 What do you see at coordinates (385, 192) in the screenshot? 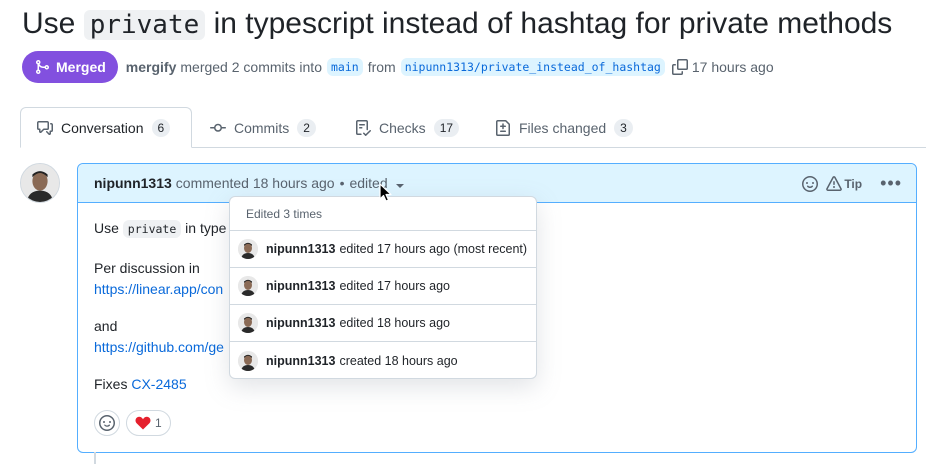
I see `mouse-cursor-icon` at bounding box center [385, 192].